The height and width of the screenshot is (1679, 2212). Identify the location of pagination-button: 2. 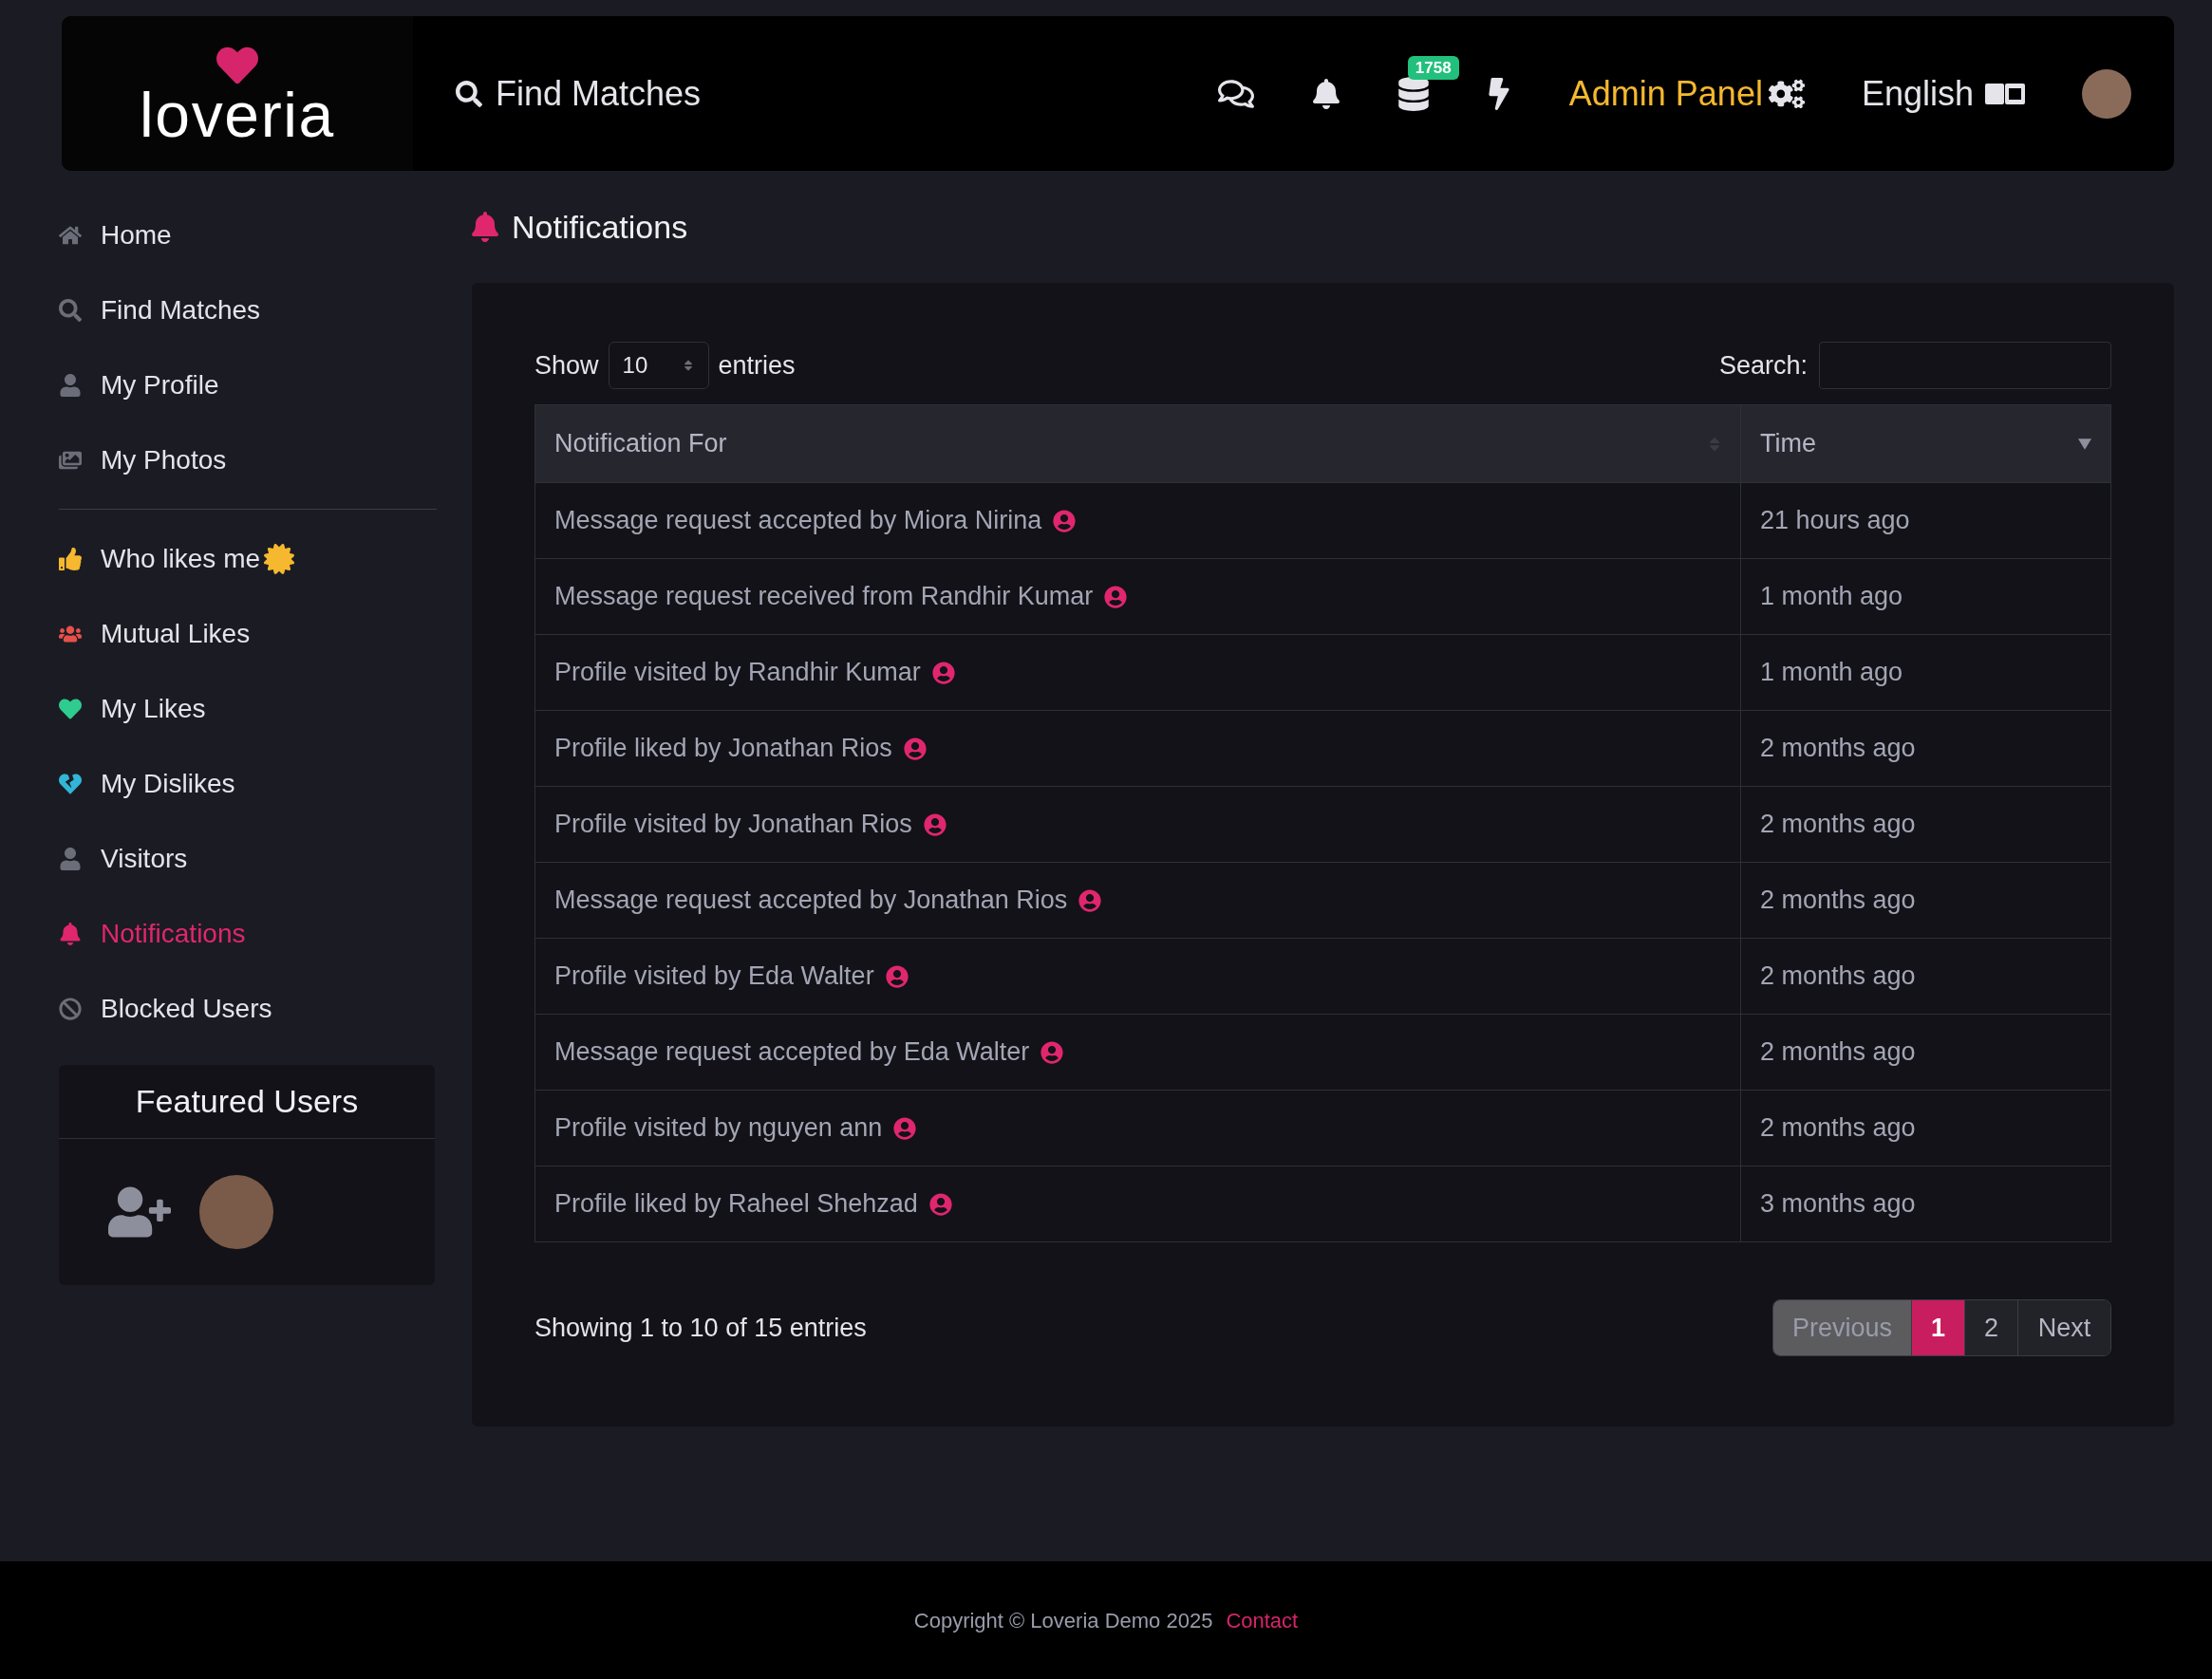
(1990, 1327).